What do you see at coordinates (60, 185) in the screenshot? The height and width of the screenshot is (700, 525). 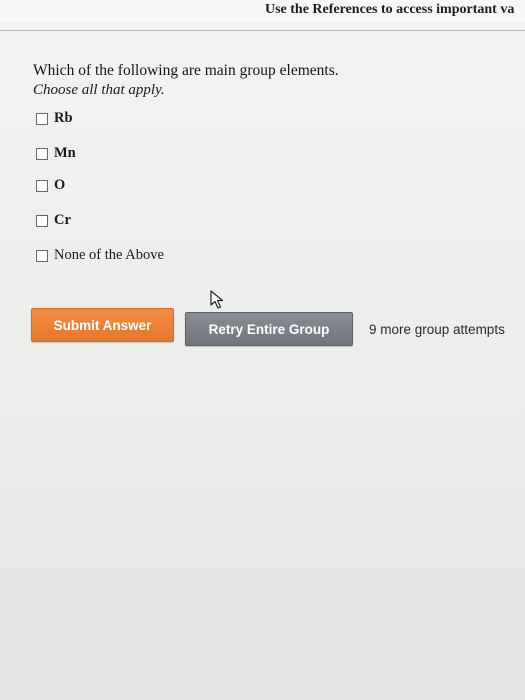 I see `option-label-o: O` at bounding box center [60, 185].